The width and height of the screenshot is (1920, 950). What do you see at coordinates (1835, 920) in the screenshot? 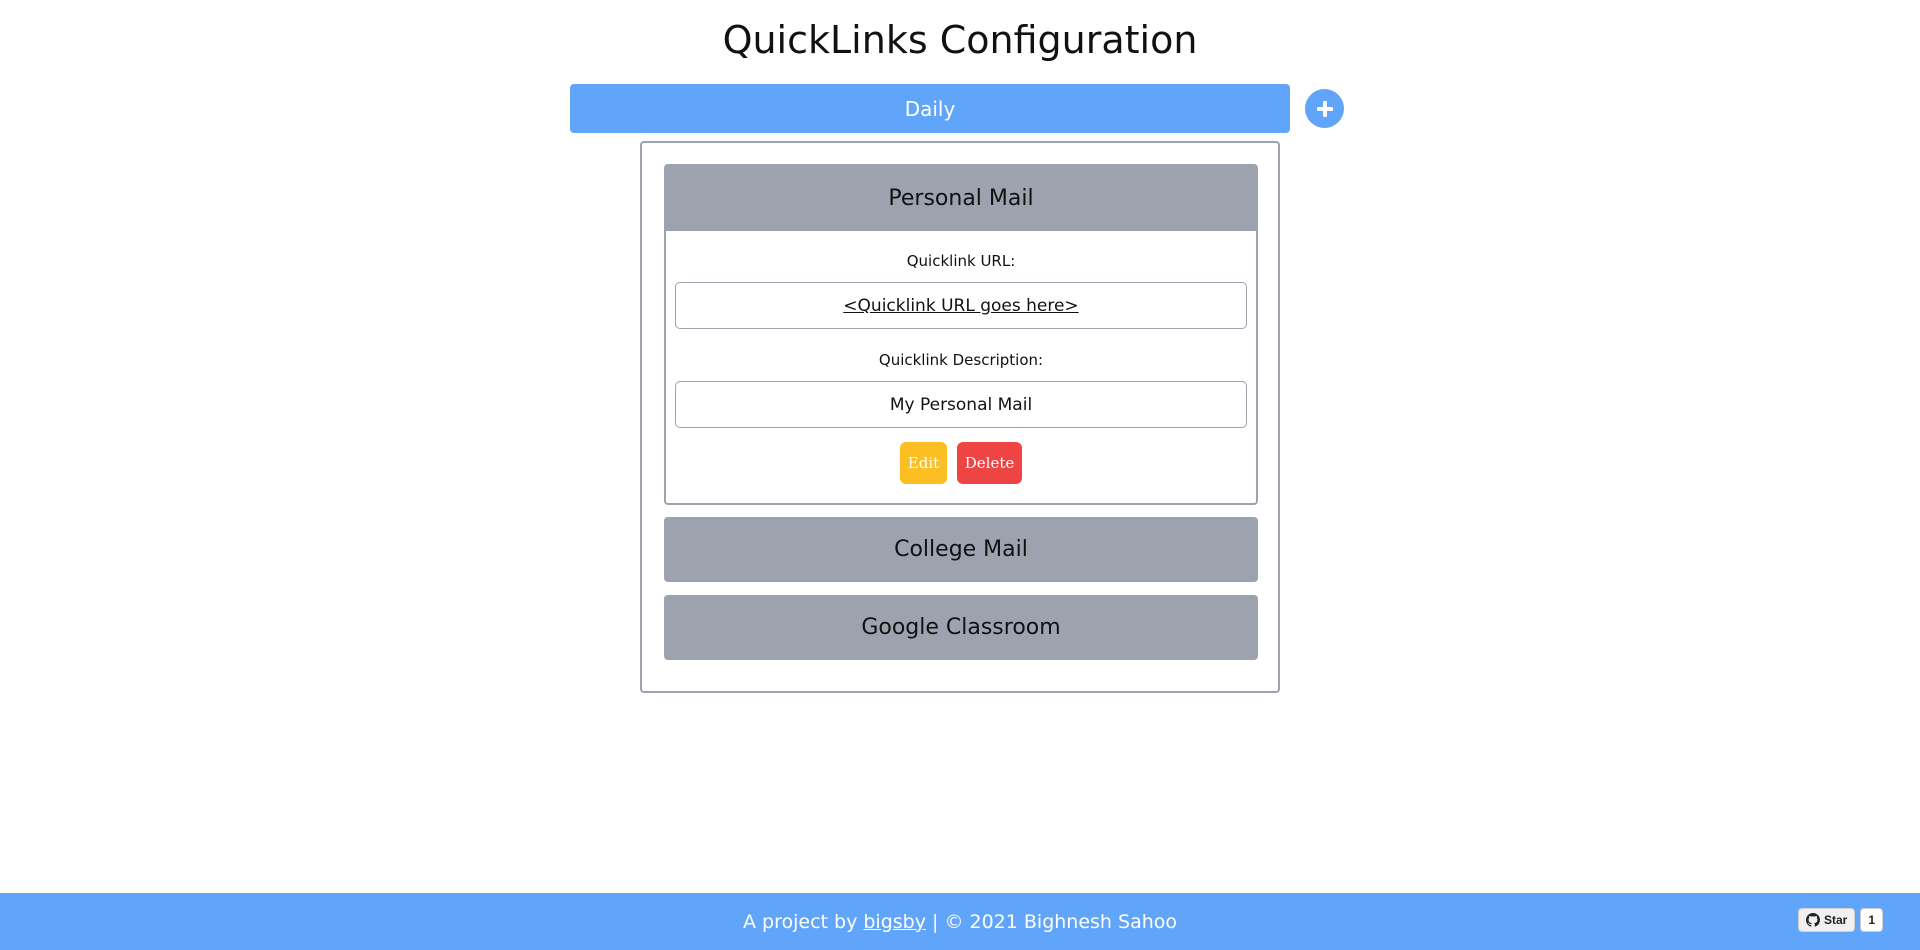
I see `github-star-label: Star` at bounding box center [1835, 920].